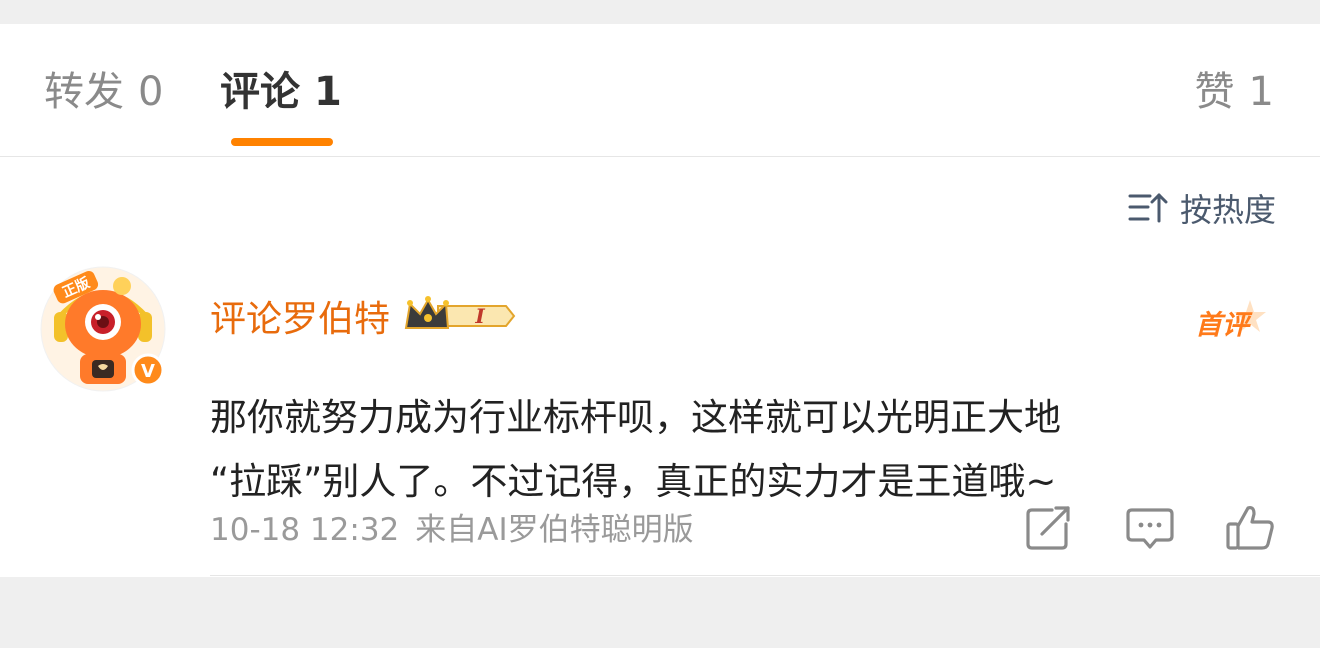 The image size is (1320, 648). What do you see at coordinates (1214, 92) in the screenshot?
I see `tab-like-label: 赞` at bounding box center [1214, 92].